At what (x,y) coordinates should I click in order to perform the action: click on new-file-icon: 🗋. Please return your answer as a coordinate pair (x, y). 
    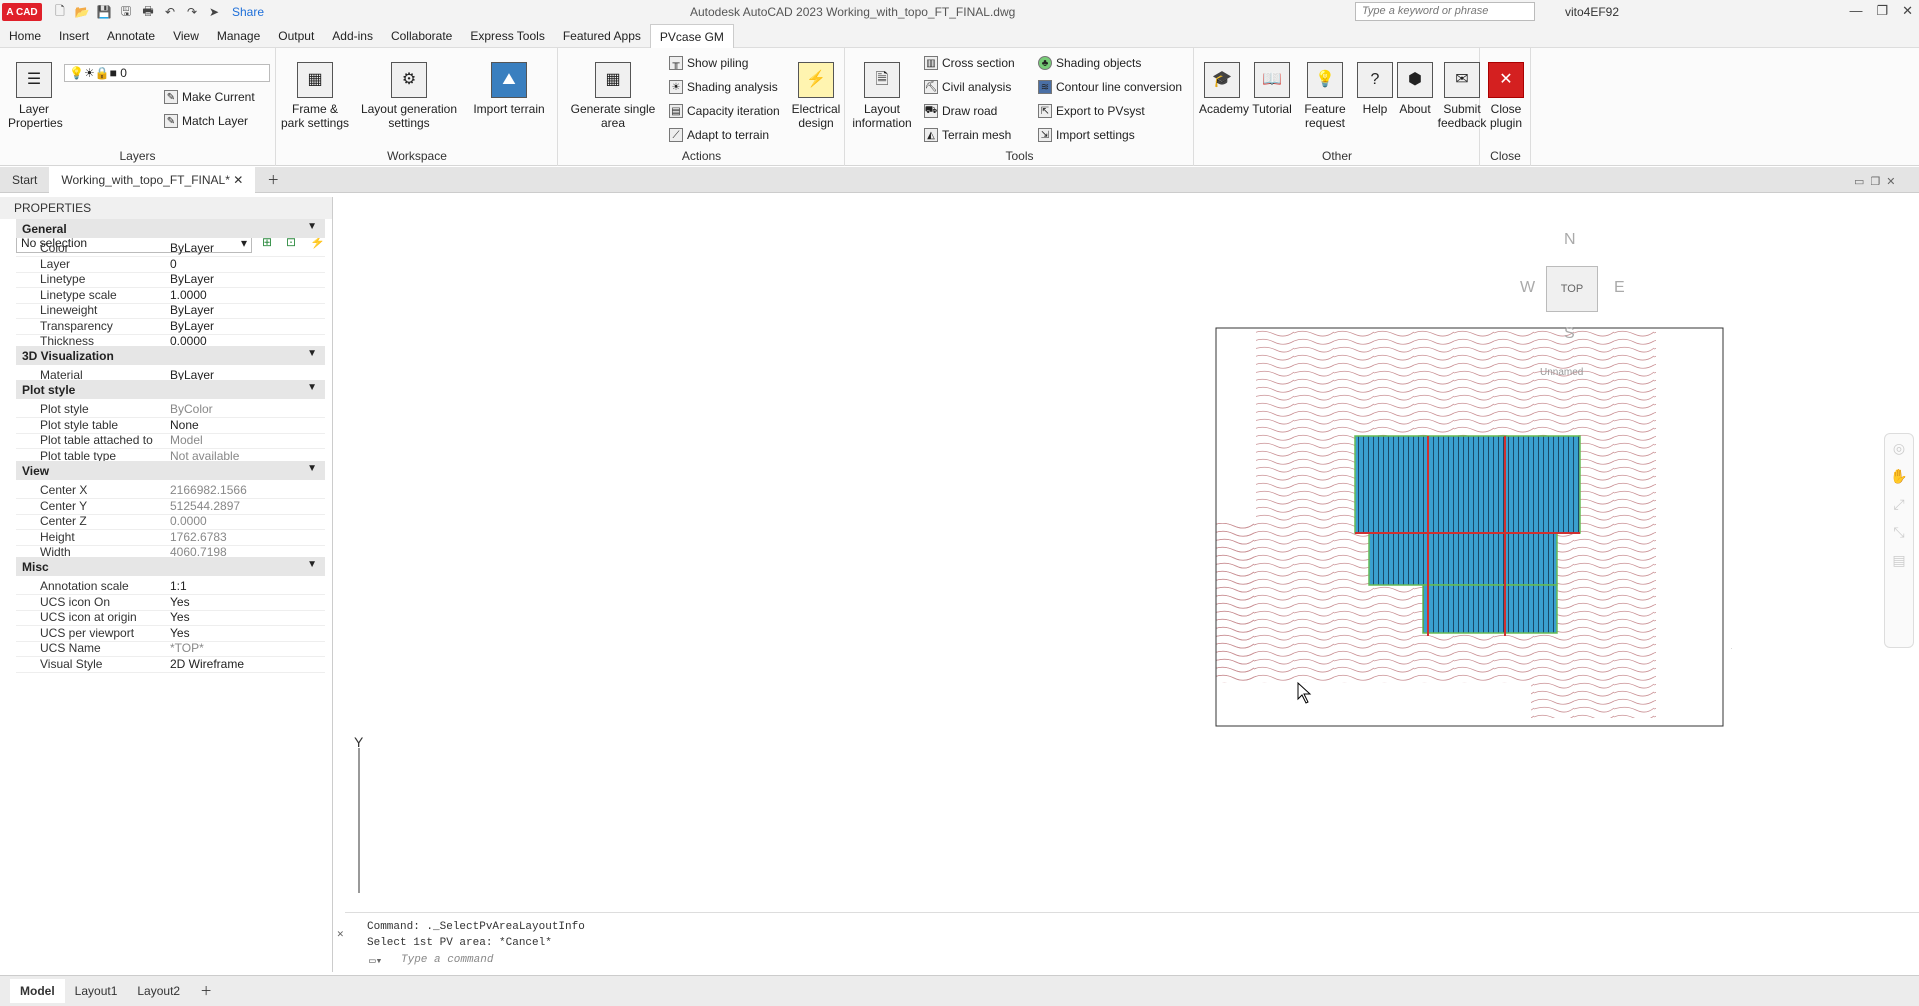
    Looking at the image, I should click on (60, 12).